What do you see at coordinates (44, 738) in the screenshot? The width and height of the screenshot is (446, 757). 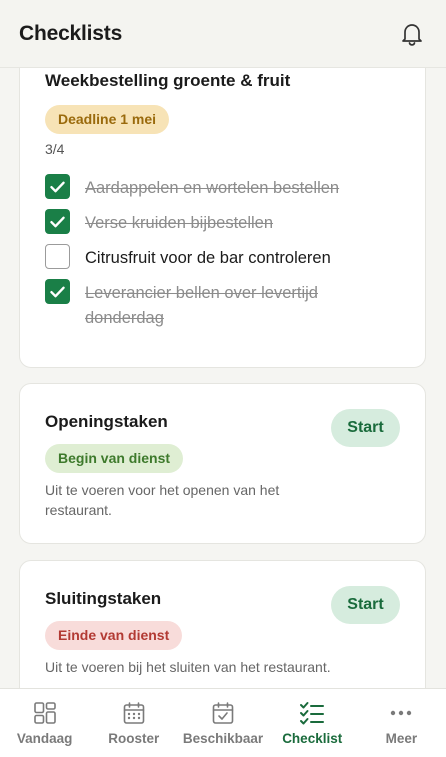 I see `nav-label: Vandaag` at bounding box center [44, 738].